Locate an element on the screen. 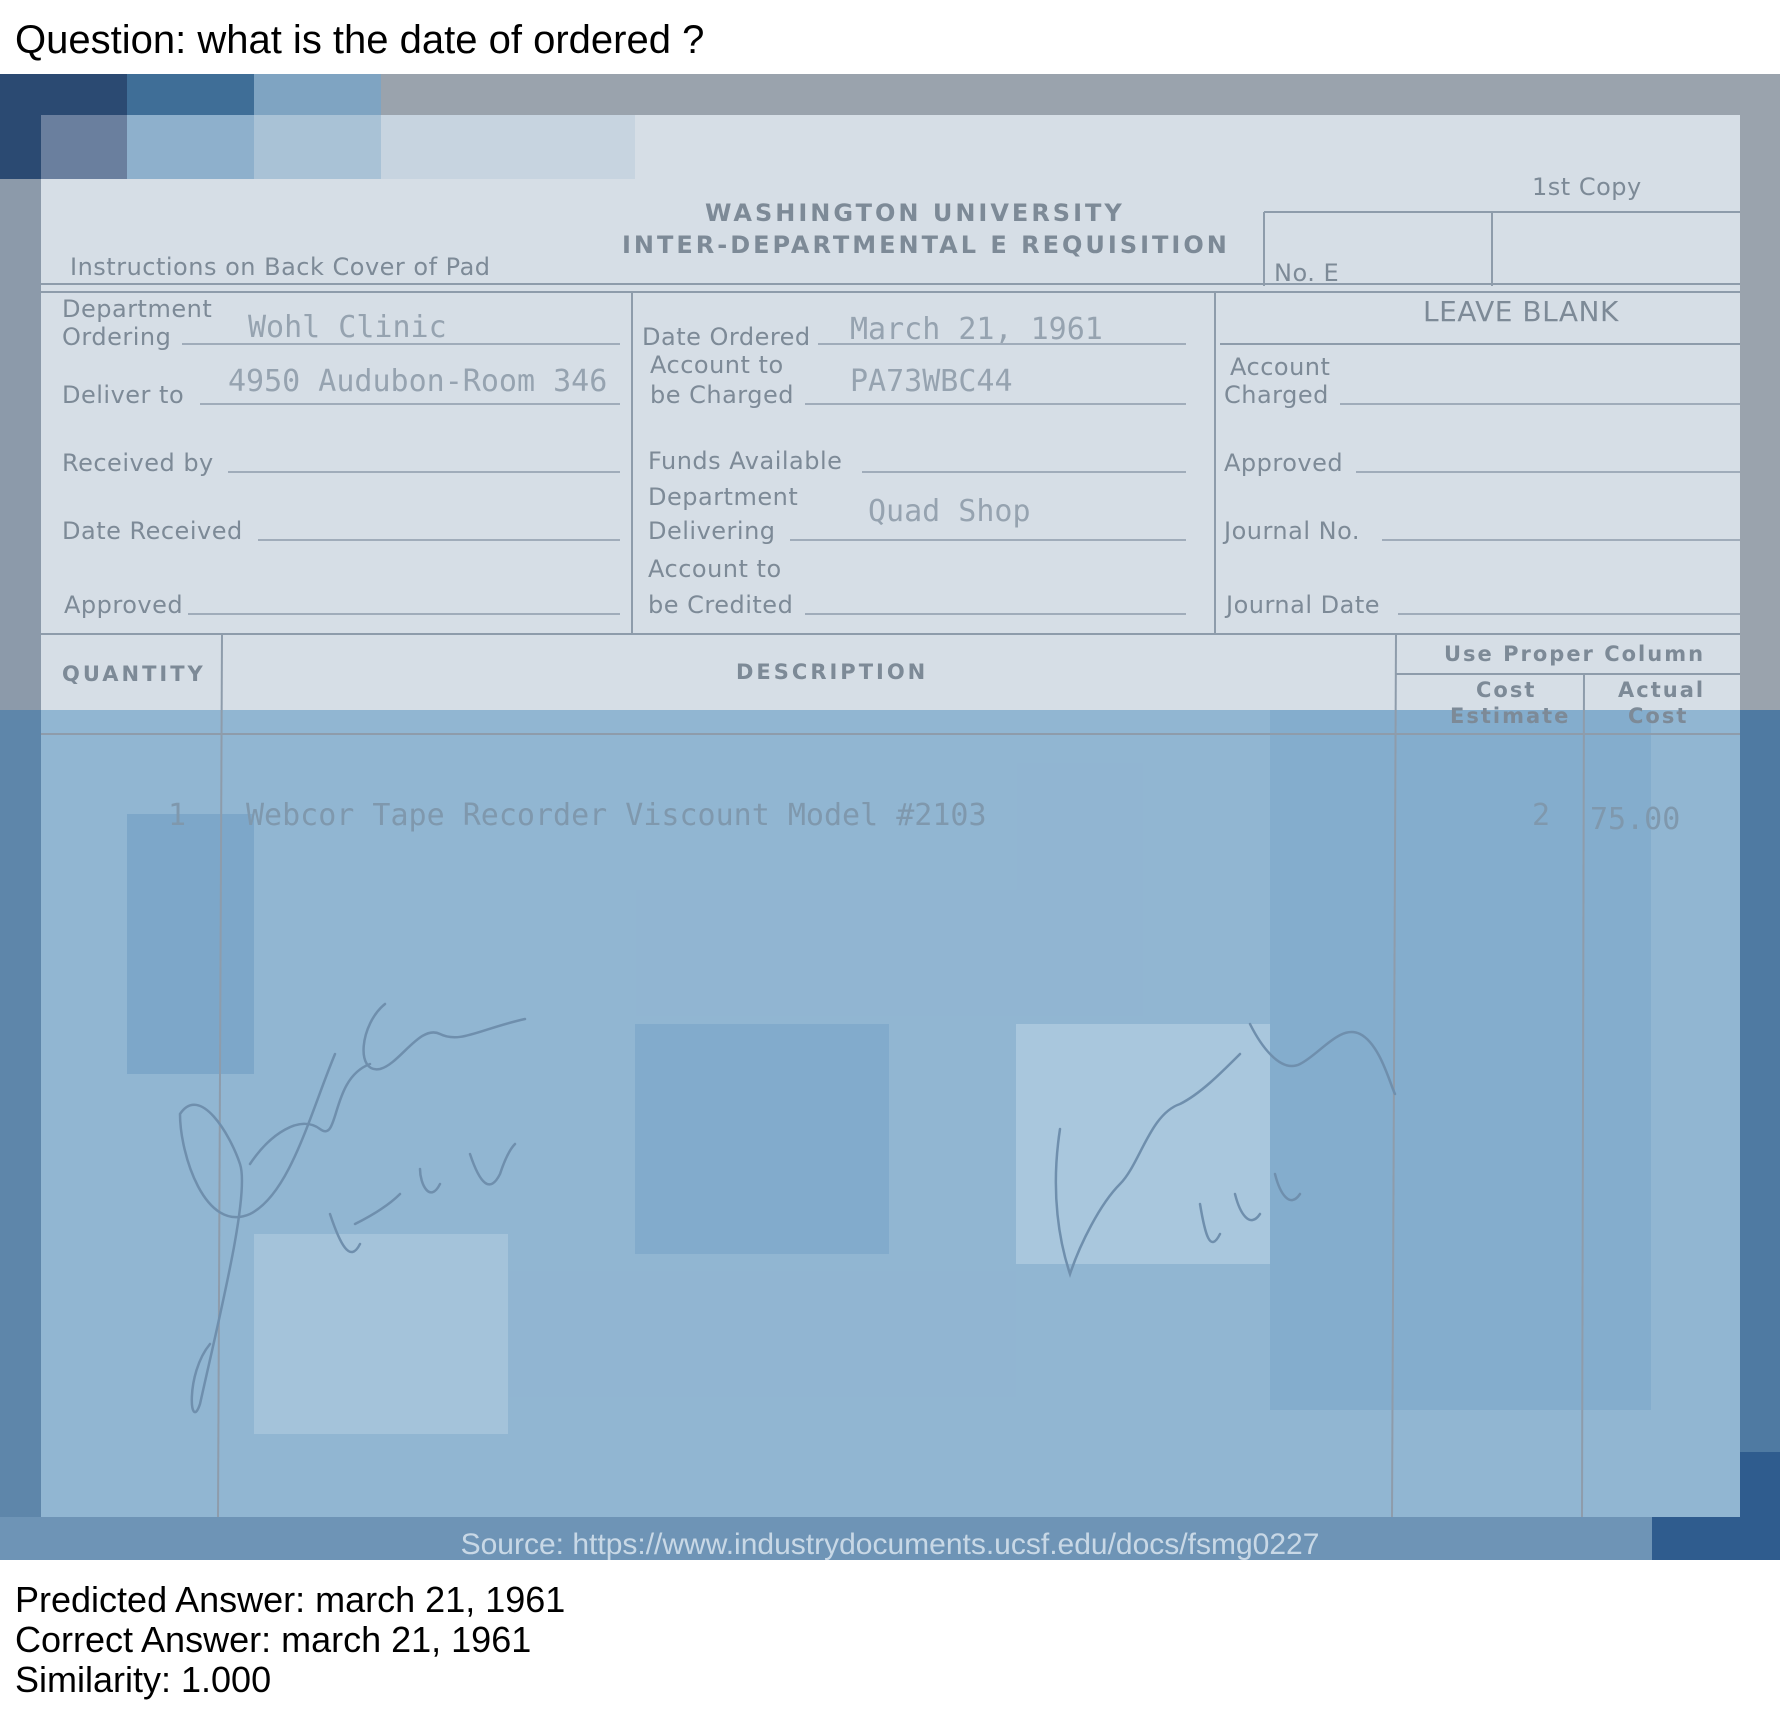  account-right-label-1: Account is located at coordinates (1280, 367).